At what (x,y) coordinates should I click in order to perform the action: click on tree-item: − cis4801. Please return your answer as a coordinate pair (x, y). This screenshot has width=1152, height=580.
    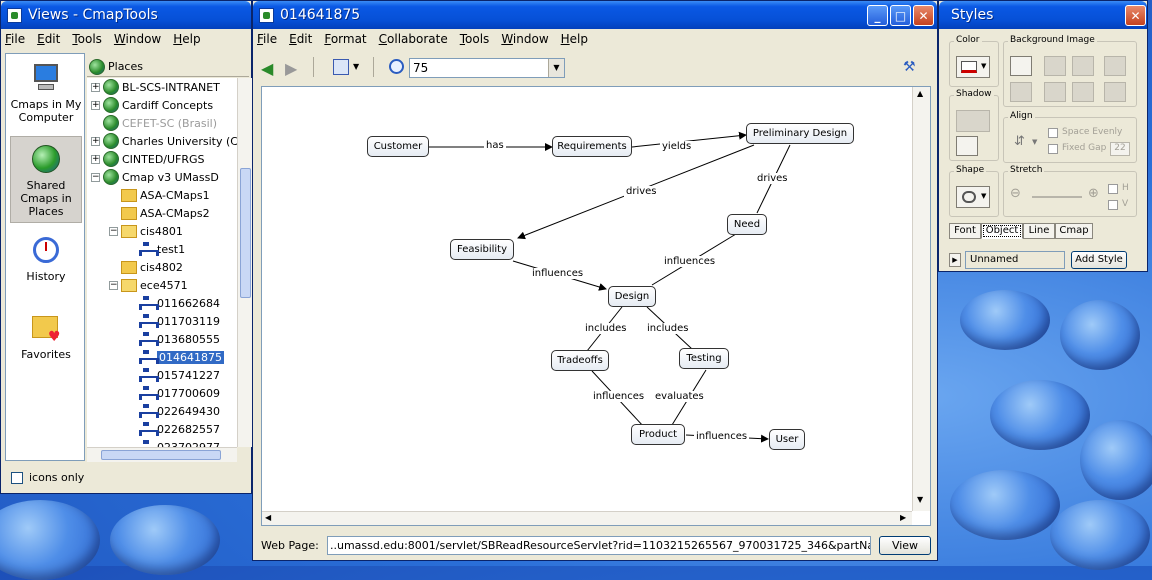
    Looking at the image, I should click on (146, 231).